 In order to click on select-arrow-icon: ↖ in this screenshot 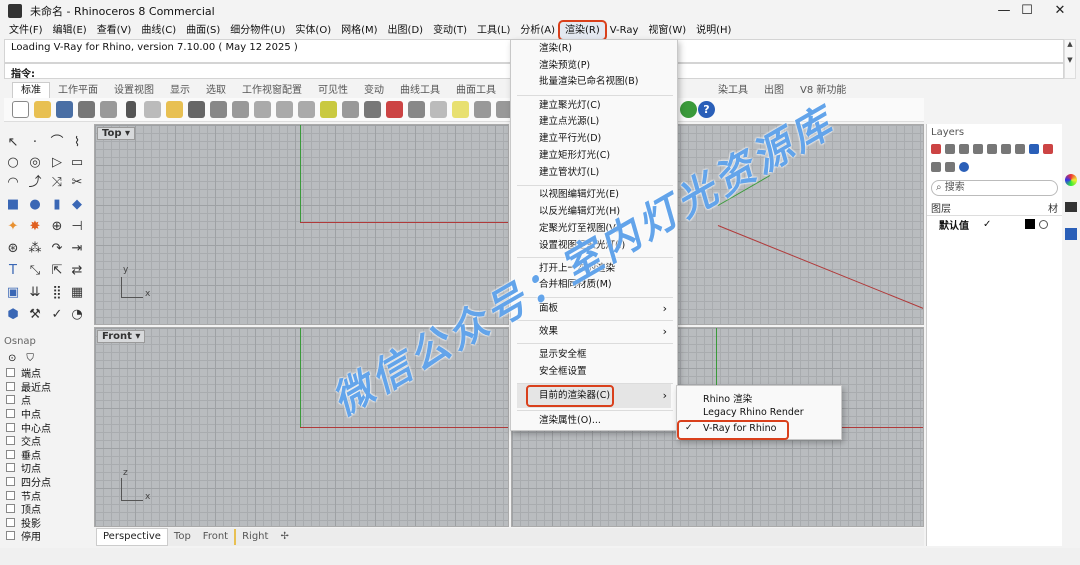, I will do `click(13, 142)`.